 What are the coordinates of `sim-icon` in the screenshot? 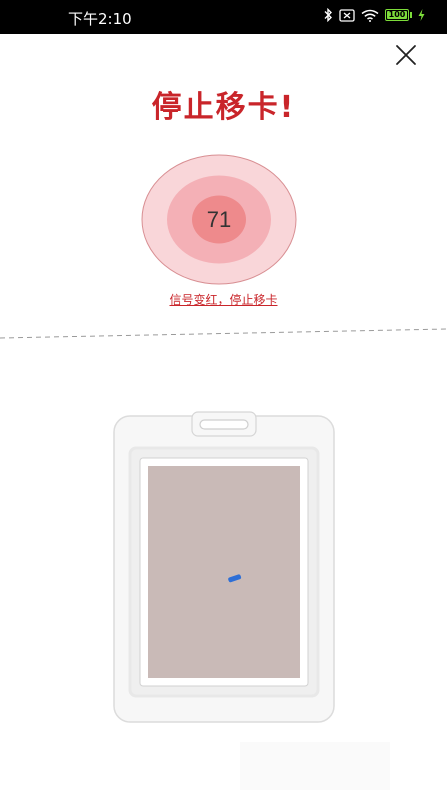 It's located at (347, 15).